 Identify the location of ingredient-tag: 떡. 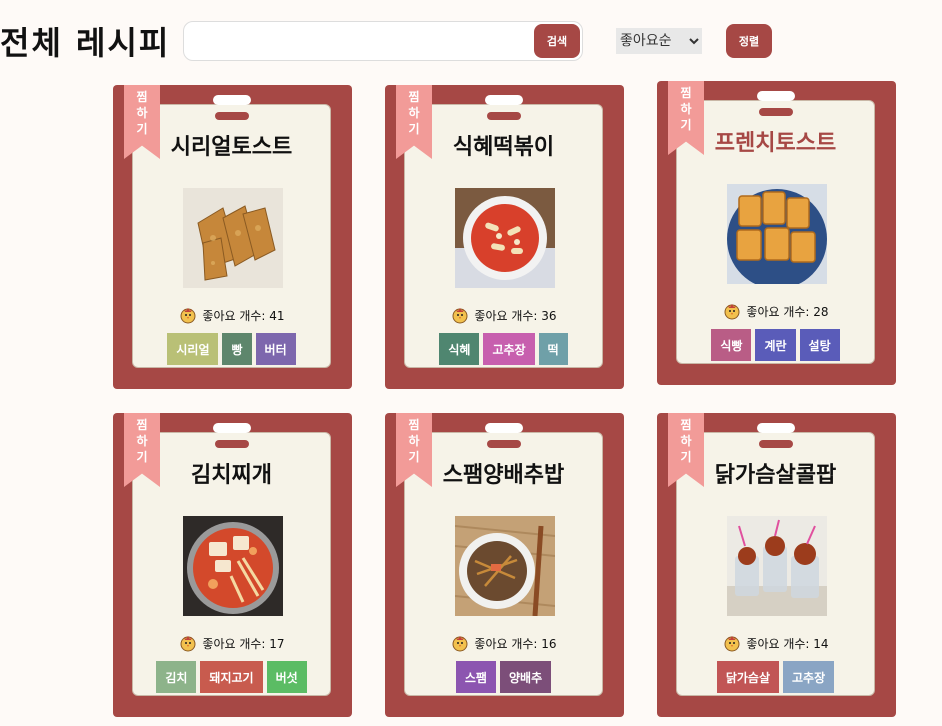
(553, 349).